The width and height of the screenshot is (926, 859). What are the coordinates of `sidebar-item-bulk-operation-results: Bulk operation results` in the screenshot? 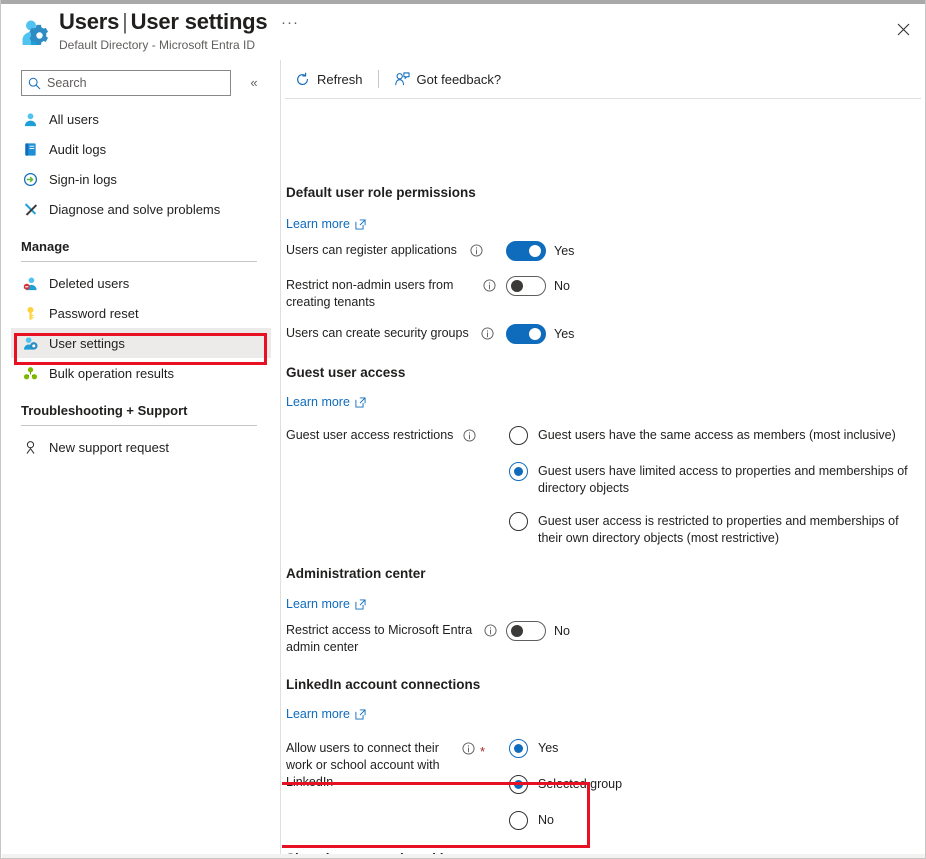 It's located at (141, 373).